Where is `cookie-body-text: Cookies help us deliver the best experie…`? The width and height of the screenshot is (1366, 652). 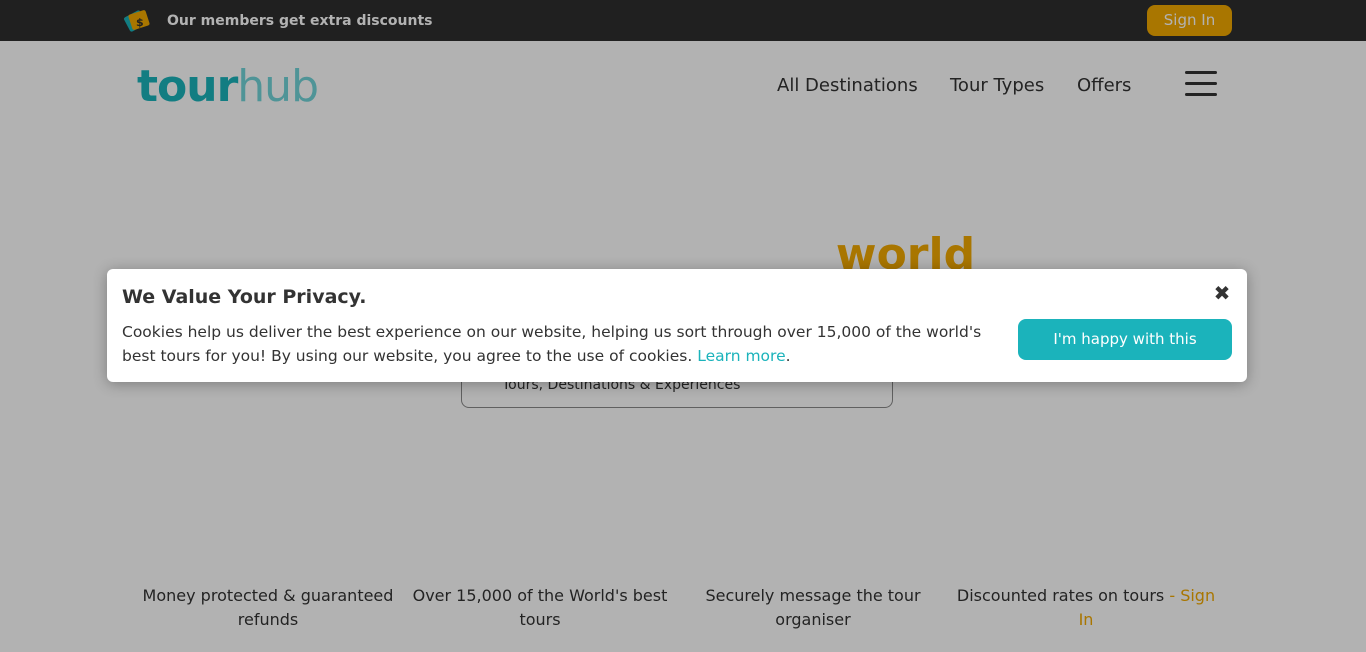 cookie-body-text: Cookies help us deliver the best experie… is located at coordinates (552, 344).